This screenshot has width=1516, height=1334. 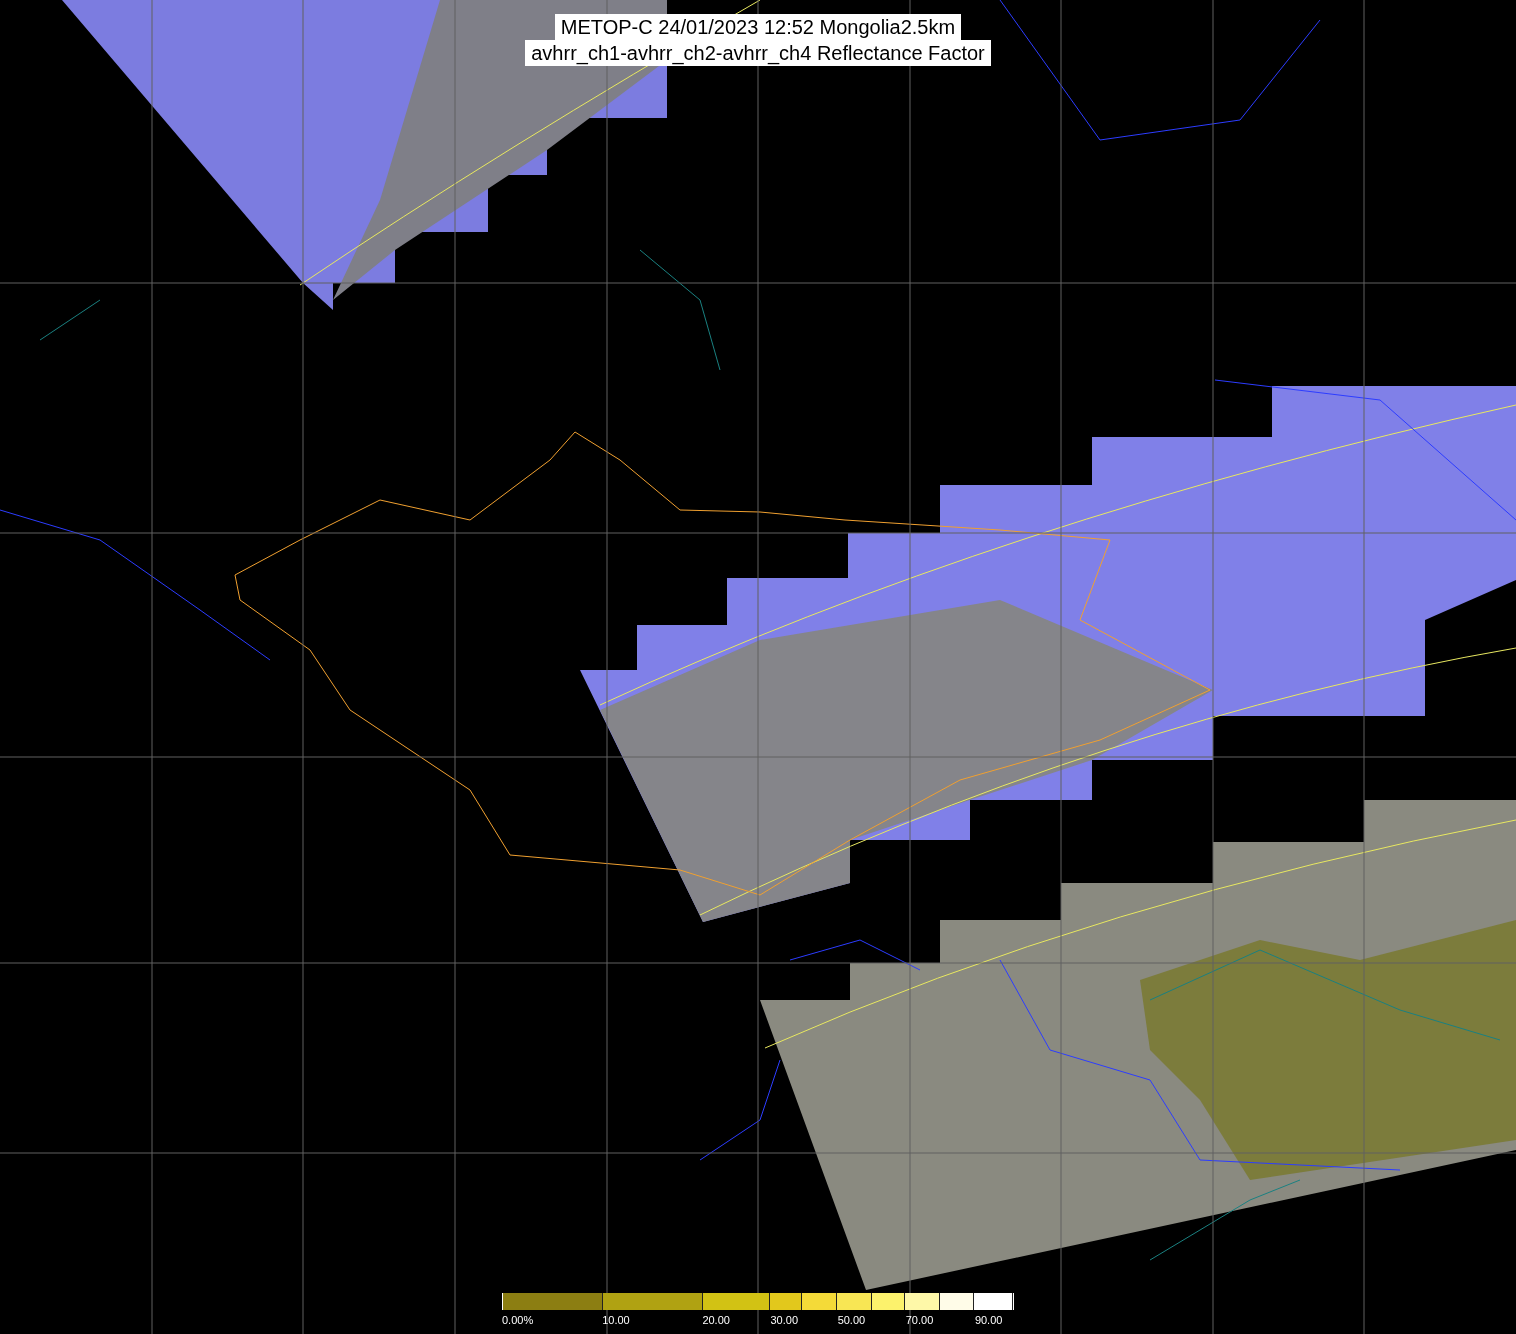 I want to click on map-title: METOP-C 24/01/2023 12:52 Mongolia2.5km, so click(x=758, y=27).